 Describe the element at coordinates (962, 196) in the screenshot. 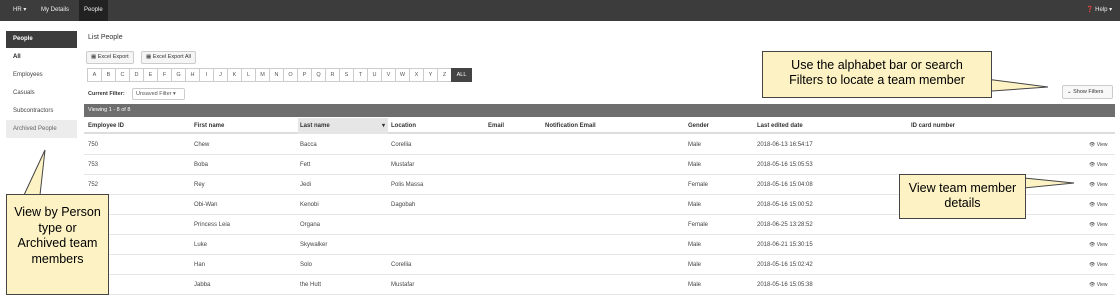

I see `callout-view-details: View team member details` at that location.